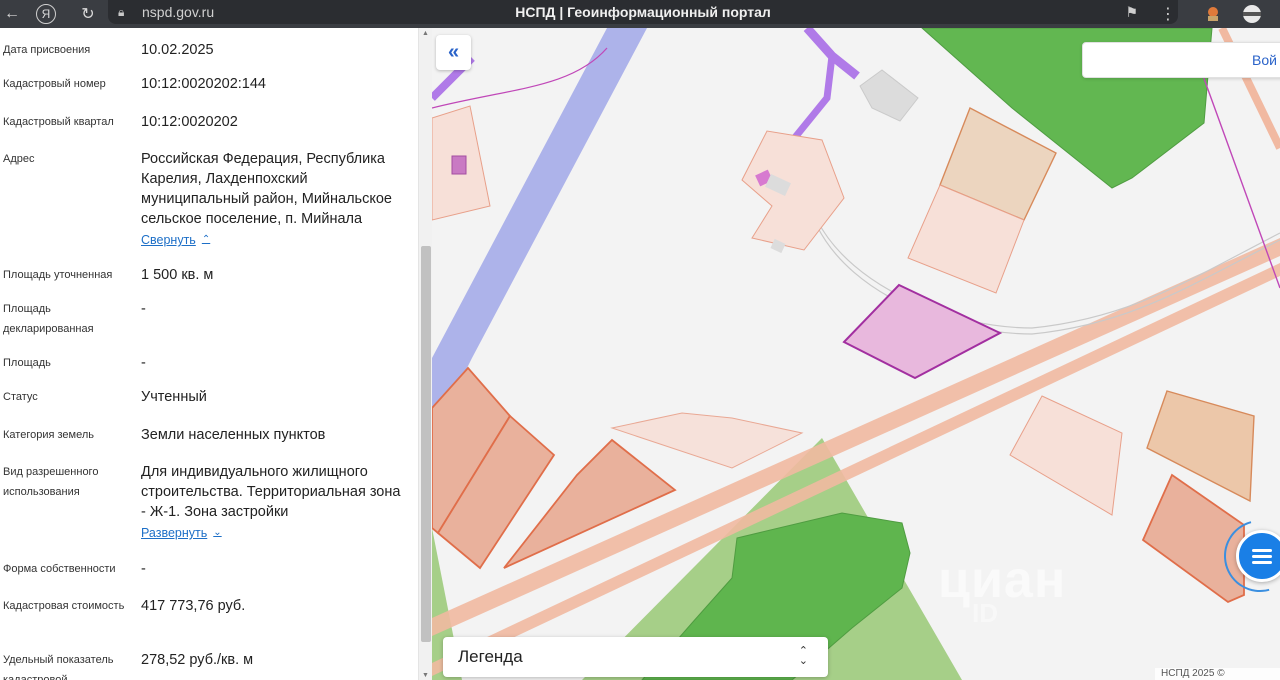 Image resolution: width=1280 pixels, height=680 pixels. Describe the element at coordinates (453, 52) in the screenshot. I see `collapse-panel-button: «` at that location.